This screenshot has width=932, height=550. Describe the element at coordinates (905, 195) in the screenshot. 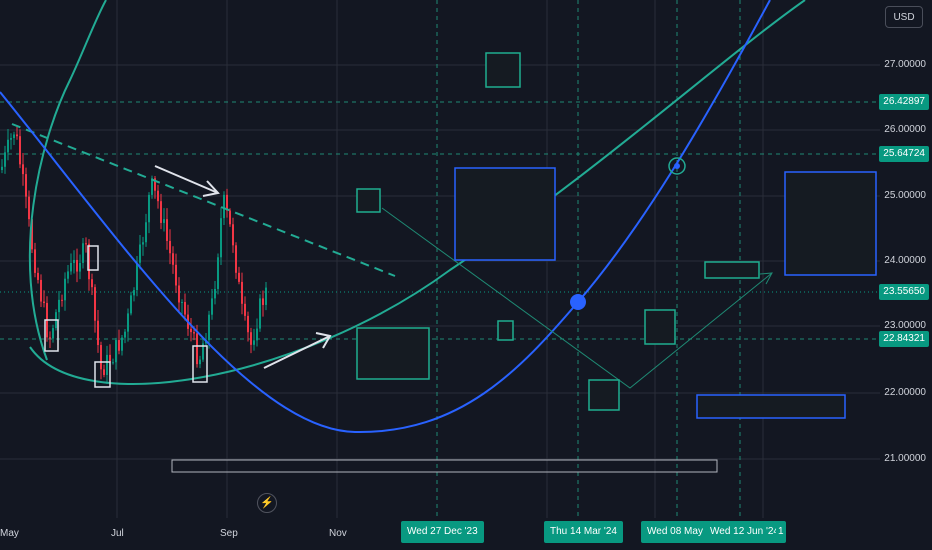

I see `y-tick-label: 25.00000` at that location.